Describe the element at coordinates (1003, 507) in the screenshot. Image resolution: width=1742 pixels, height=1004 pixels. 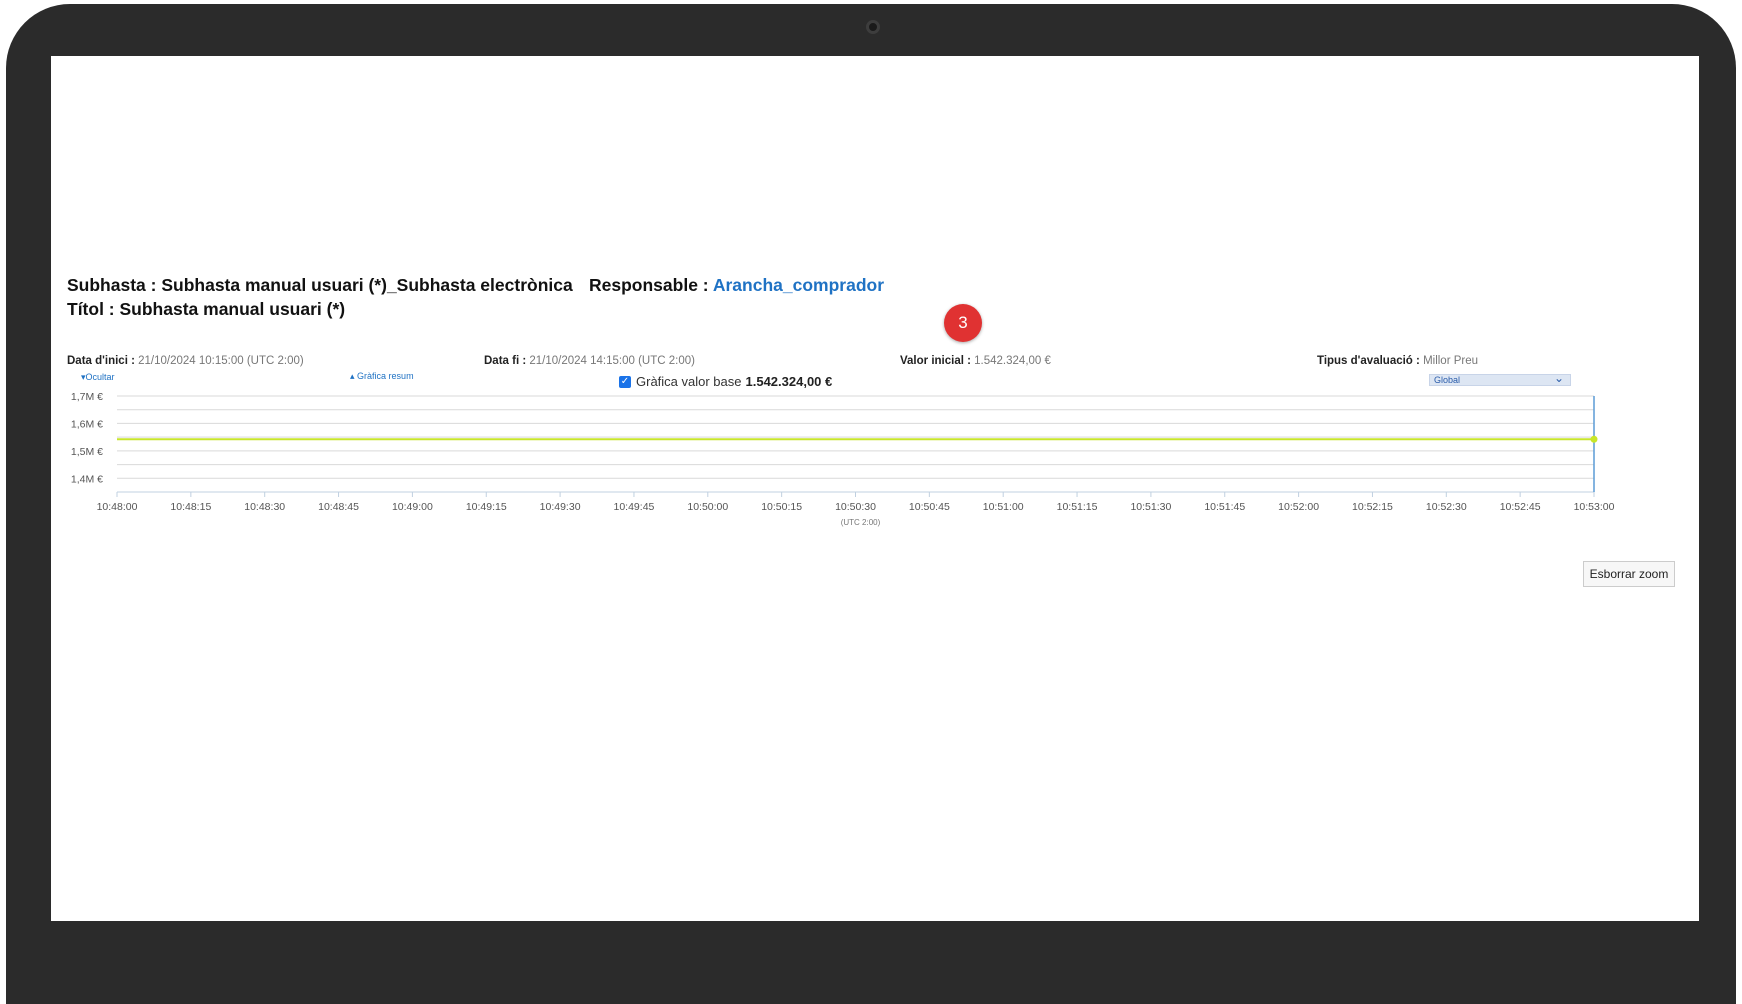
I see `x-tick-label: 10:51:00` at that location.